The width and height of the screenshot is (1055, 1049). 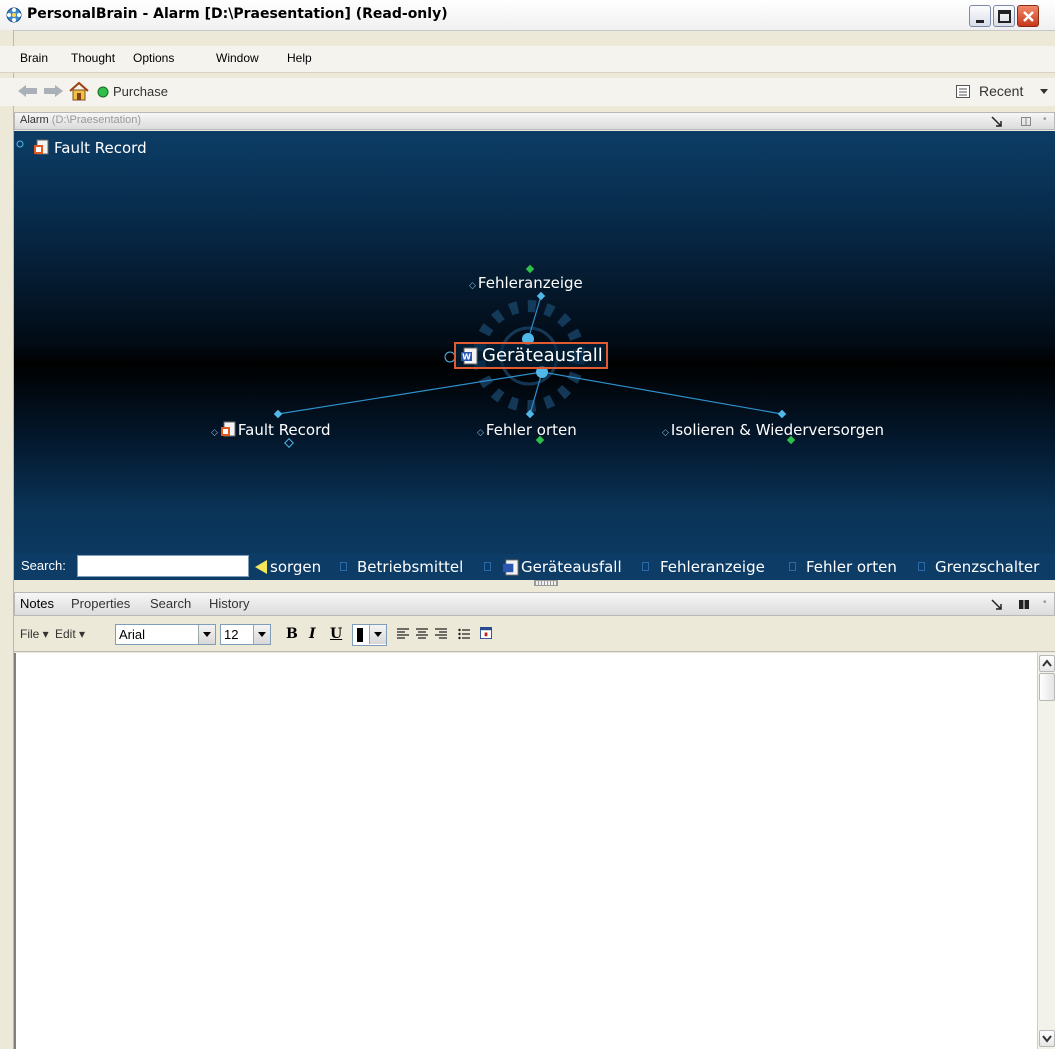 I want to click on pane-splitter, so click(x=534, y=585).